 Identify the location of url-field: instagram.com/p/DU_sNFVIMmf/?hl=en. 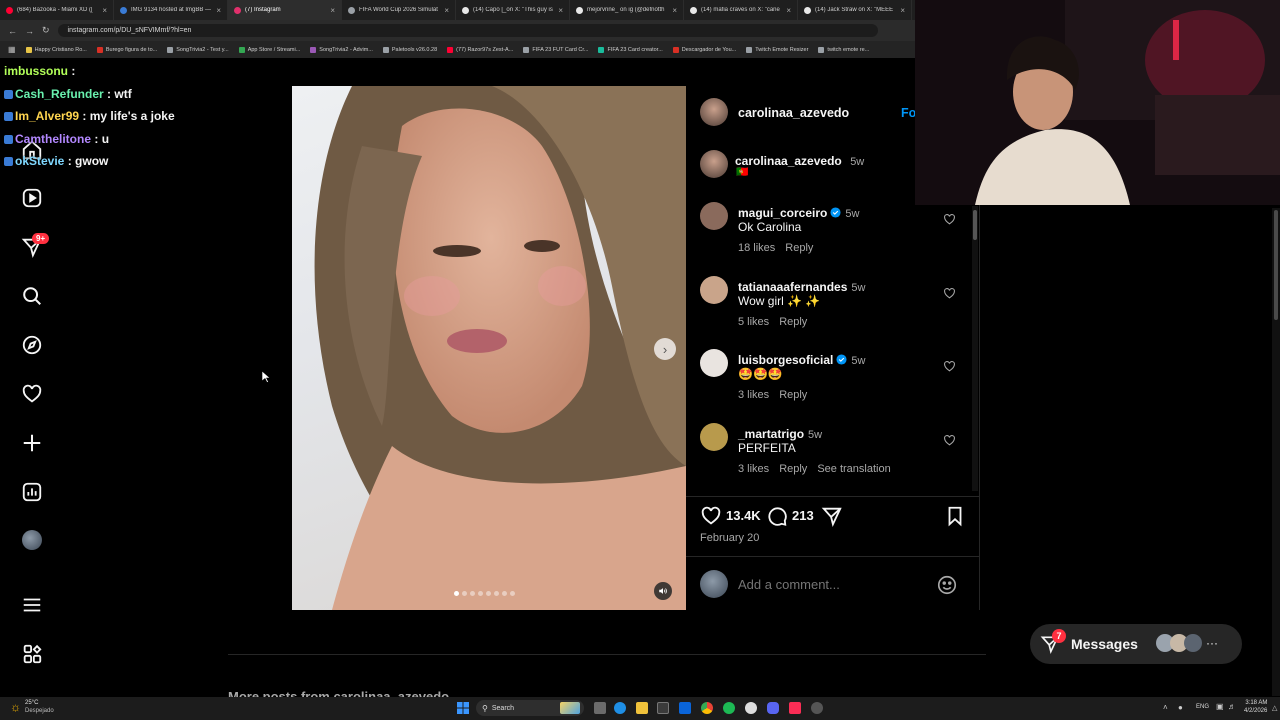
(467, 30).